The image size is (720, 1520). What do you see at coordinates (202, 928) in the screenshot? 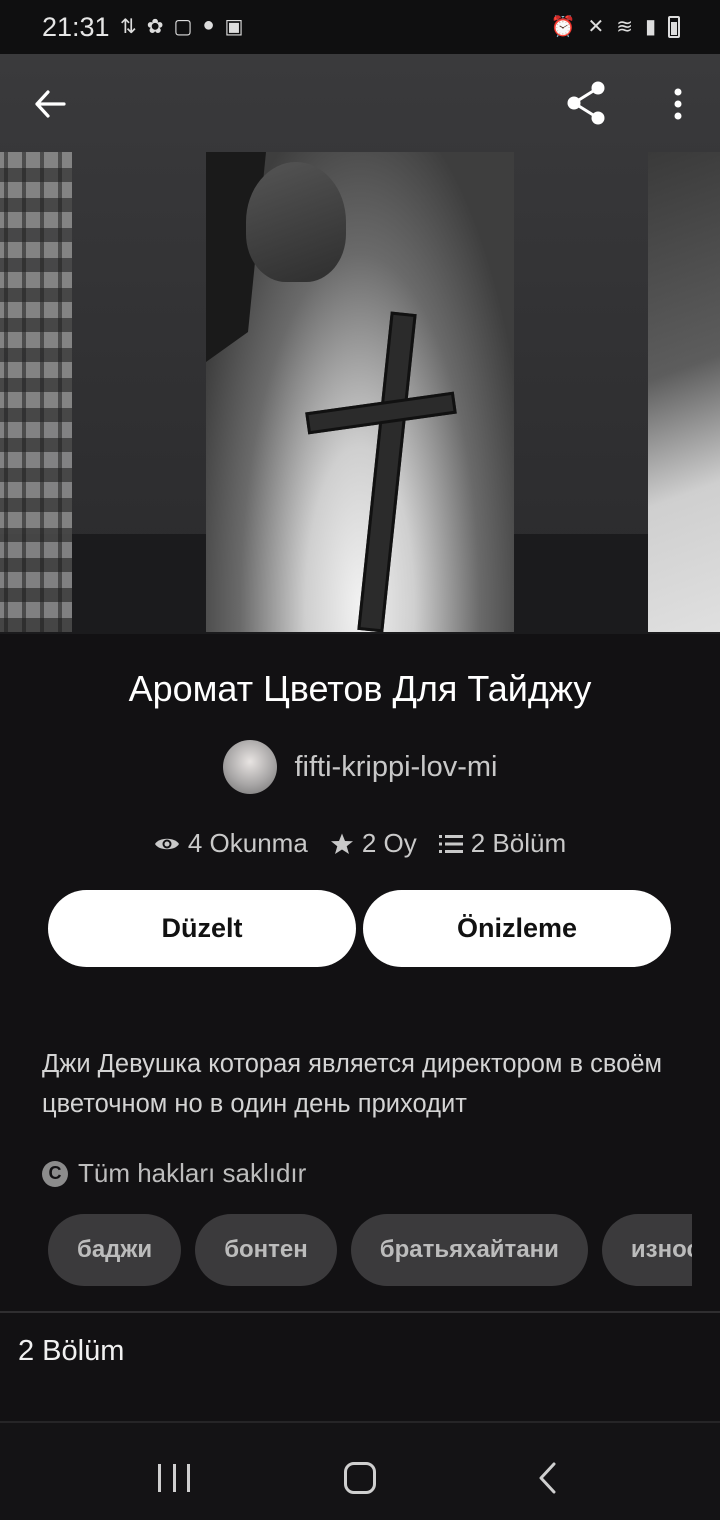
I see `edit-button: Düzelt` at bounding box center [202, 928].